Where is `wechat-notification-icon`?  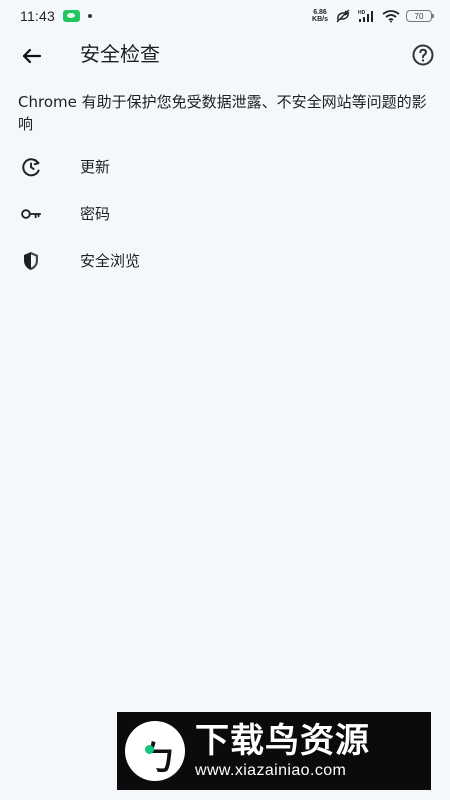
wechat-notification-icon is located at coordinates (71, 16).